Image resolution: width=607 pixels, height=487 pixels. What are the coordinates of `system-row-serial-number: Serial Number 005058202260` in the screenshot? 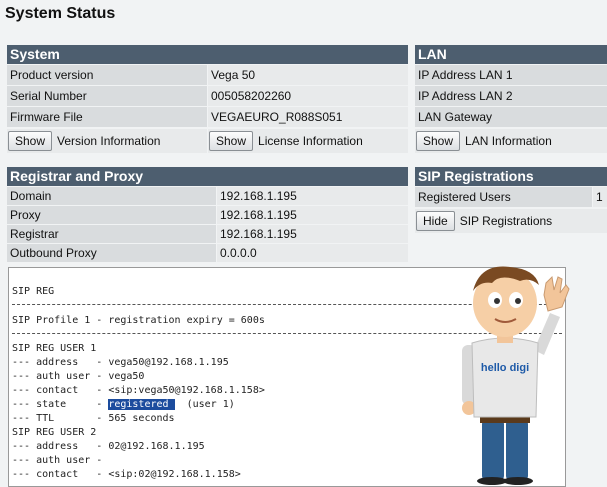 It's located at (207, 96).